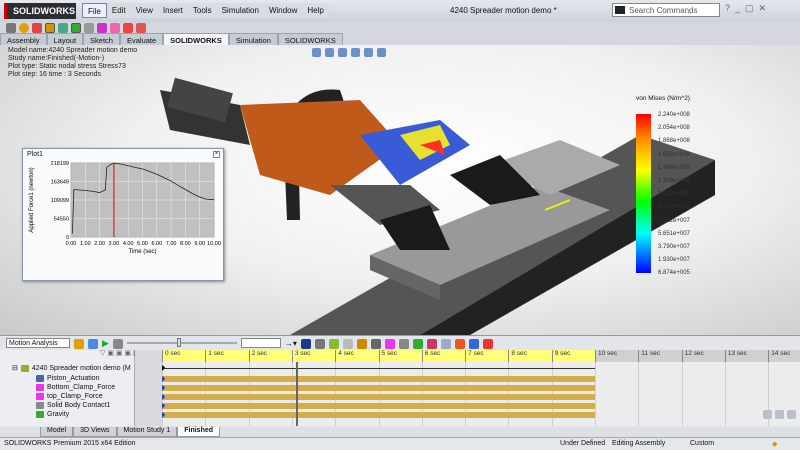  What do you see at coordinates (260, 343) in the screenshot?
I see `playback-mode-select` at bounding box center [260, 343].